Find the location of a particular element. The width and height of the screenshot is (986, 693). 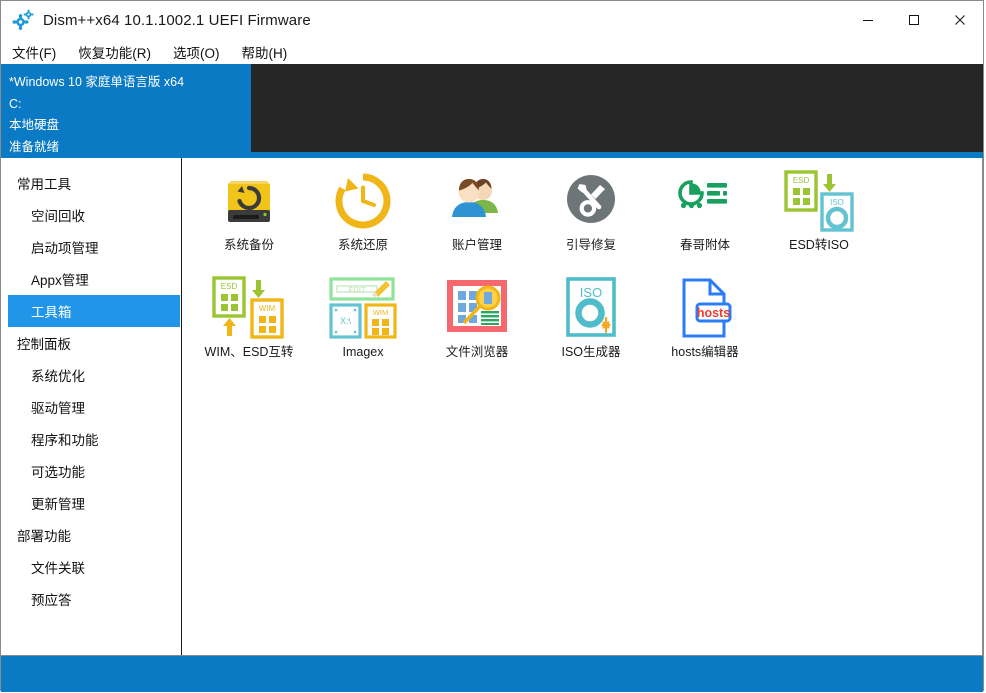

menu-item-options: 选项(O) is located at coordinates (196, 52).